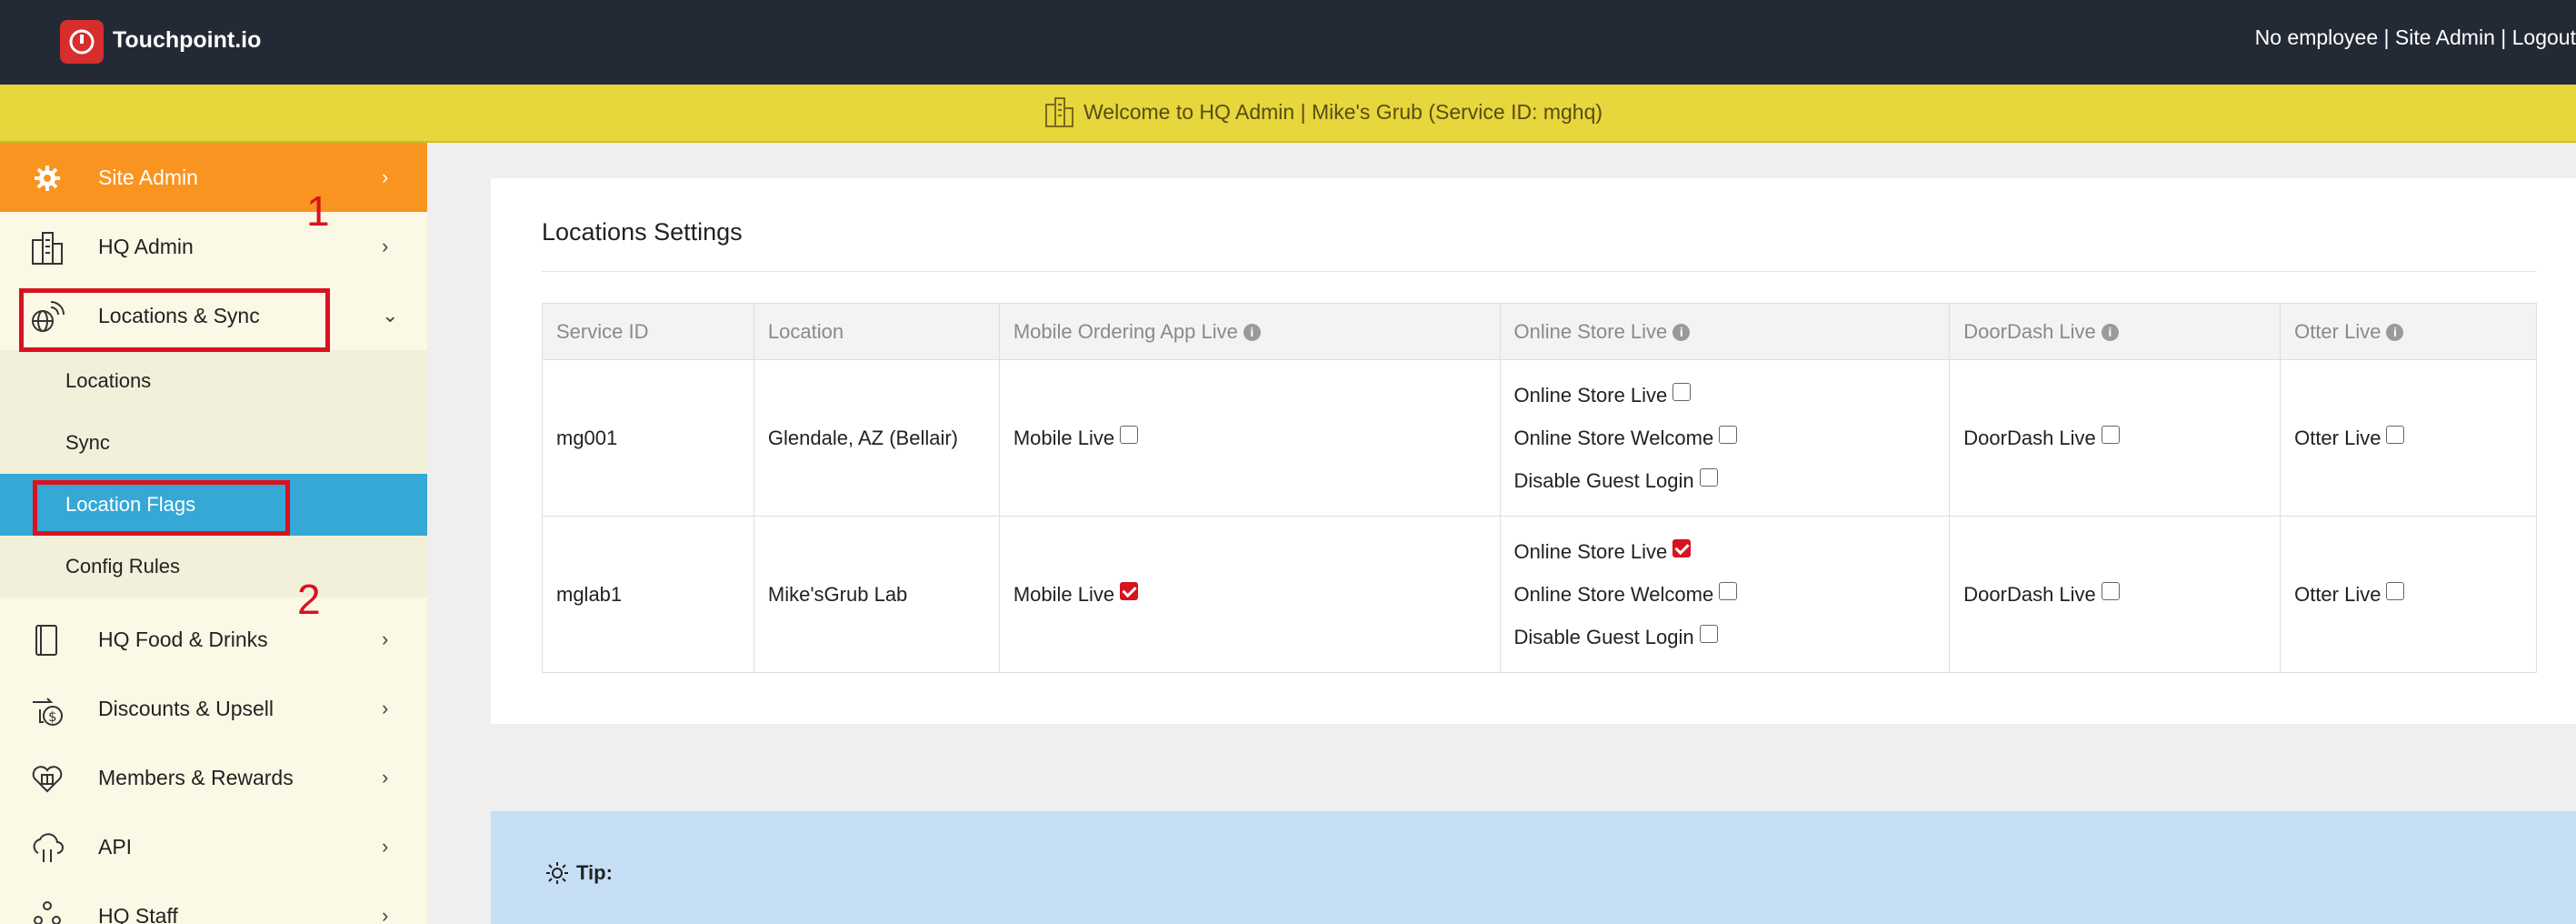 This screenshot has height=924, width=2576. What do you see at coordinates (1725, 332) in the screenshot?
I see `column-header: Online Store Live i` at bounding box center [1725, 332].